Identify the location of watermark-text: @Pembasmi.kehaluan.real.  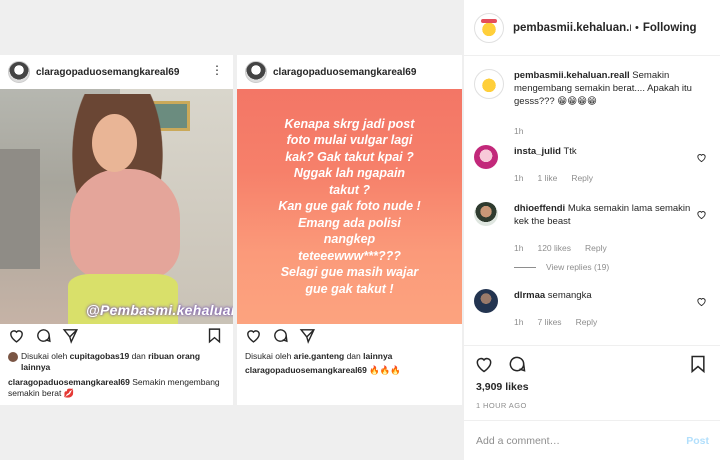
(159, 310).